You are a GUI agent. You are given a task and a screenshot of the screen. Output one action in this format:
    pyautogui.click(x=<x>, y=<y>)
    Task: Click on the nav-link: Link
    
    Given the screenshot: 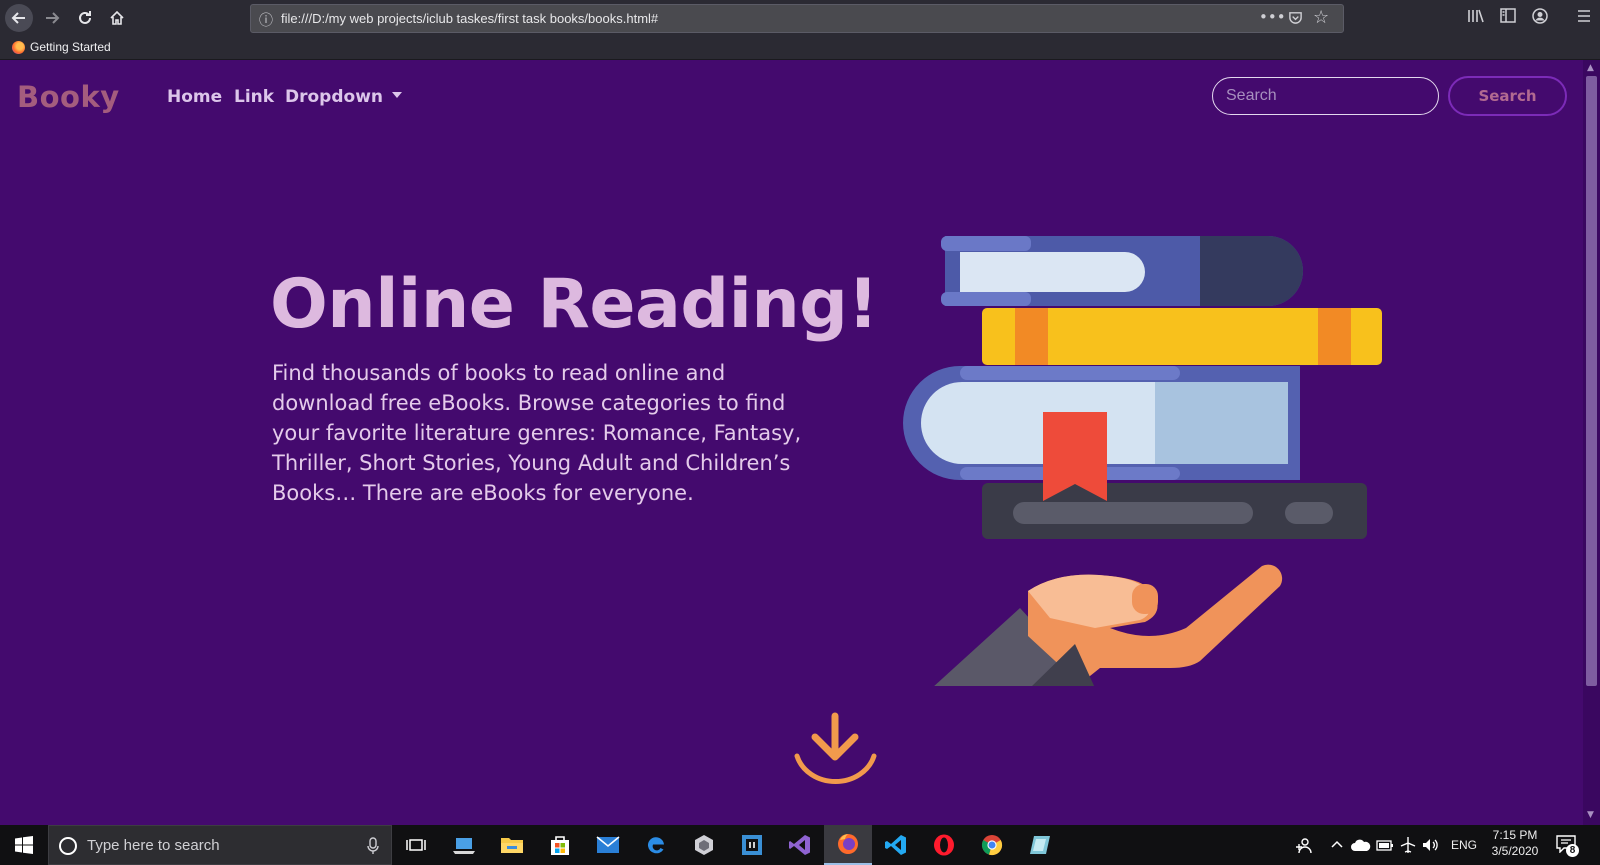 What is the action you would take?
    pyautogui.click(x=254, y=97)
    